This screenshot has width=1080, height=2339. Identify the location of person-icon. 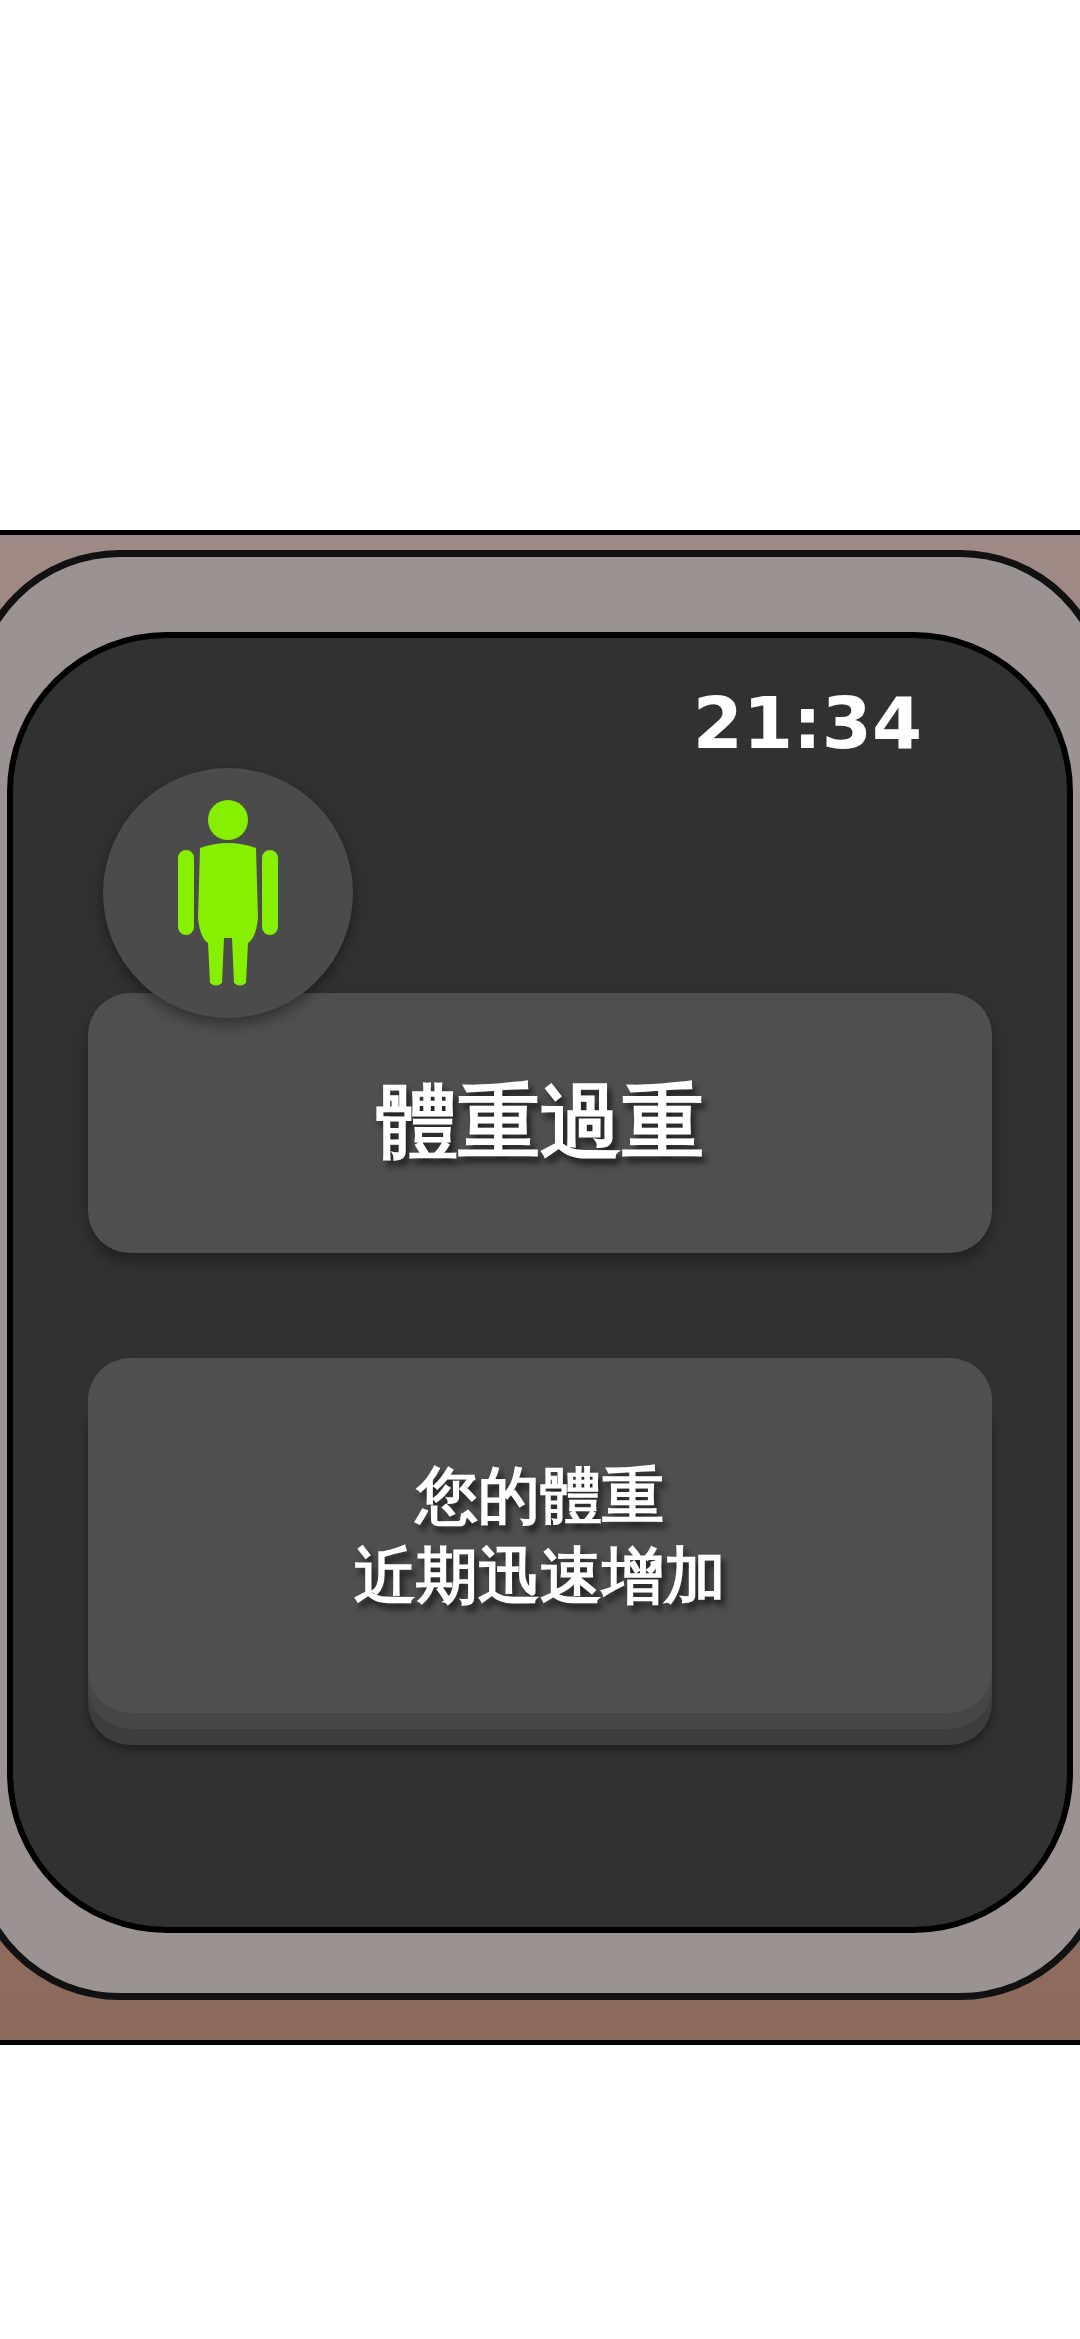
(228, 893).